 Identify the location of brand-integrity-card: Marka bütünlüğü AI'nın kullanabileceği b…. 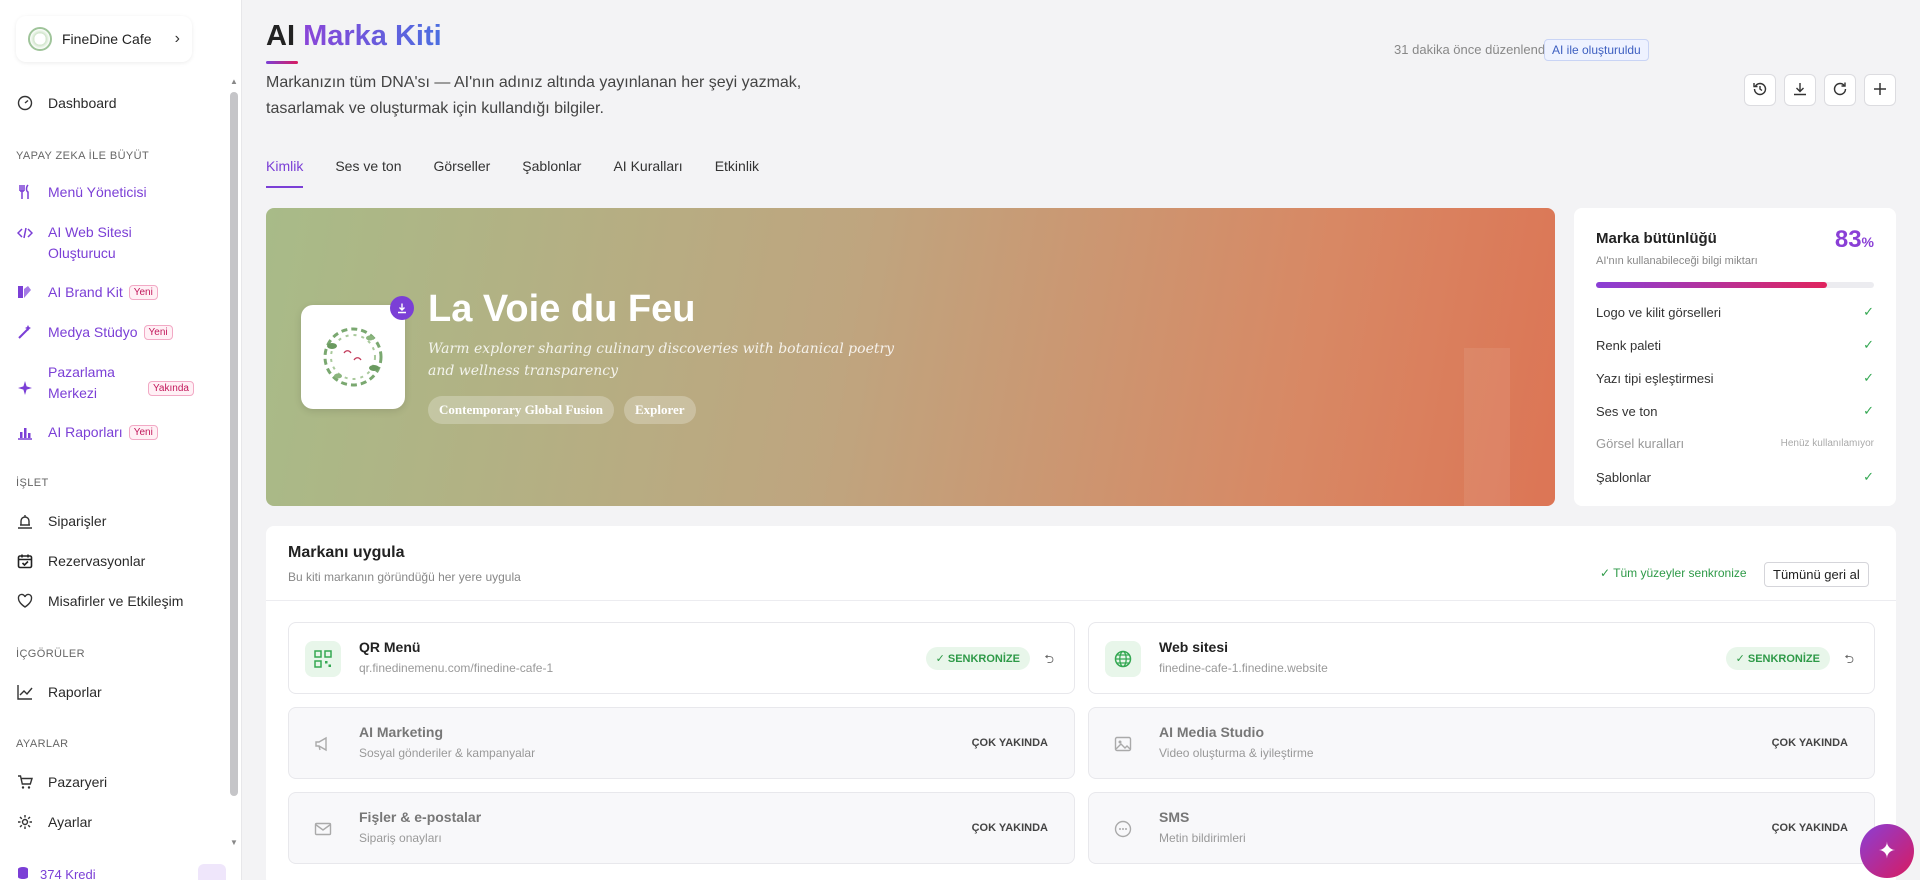
(1735, 357).